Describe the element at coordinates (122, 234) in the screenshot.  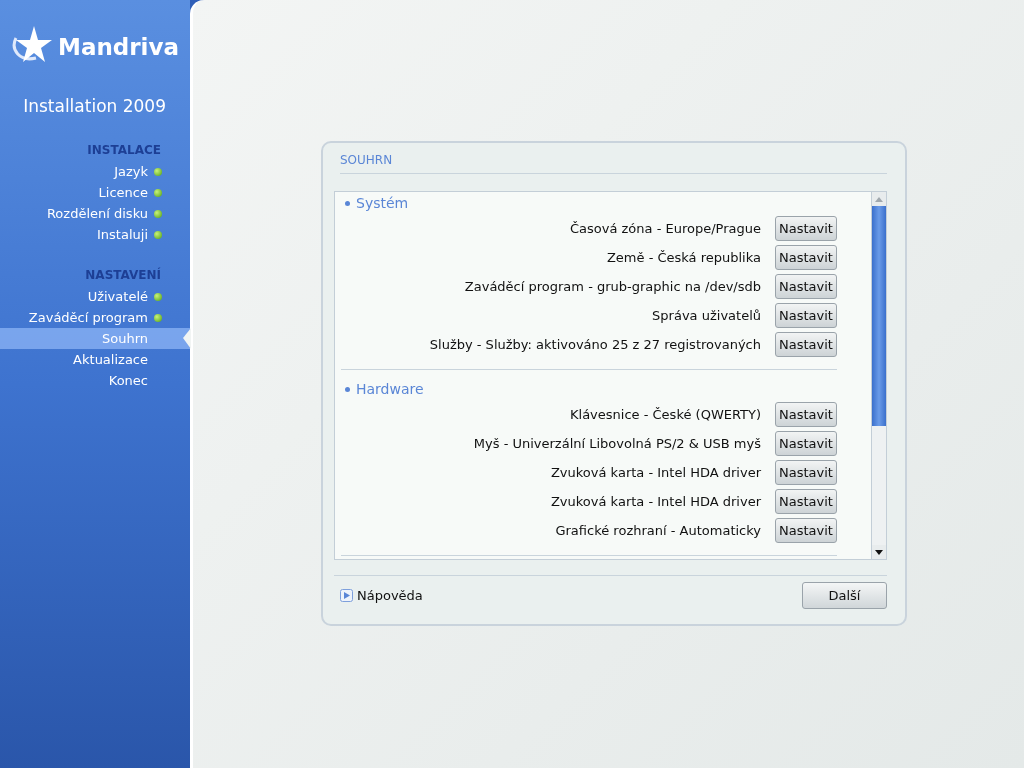
I see `step-label: Instaluji` at that location.